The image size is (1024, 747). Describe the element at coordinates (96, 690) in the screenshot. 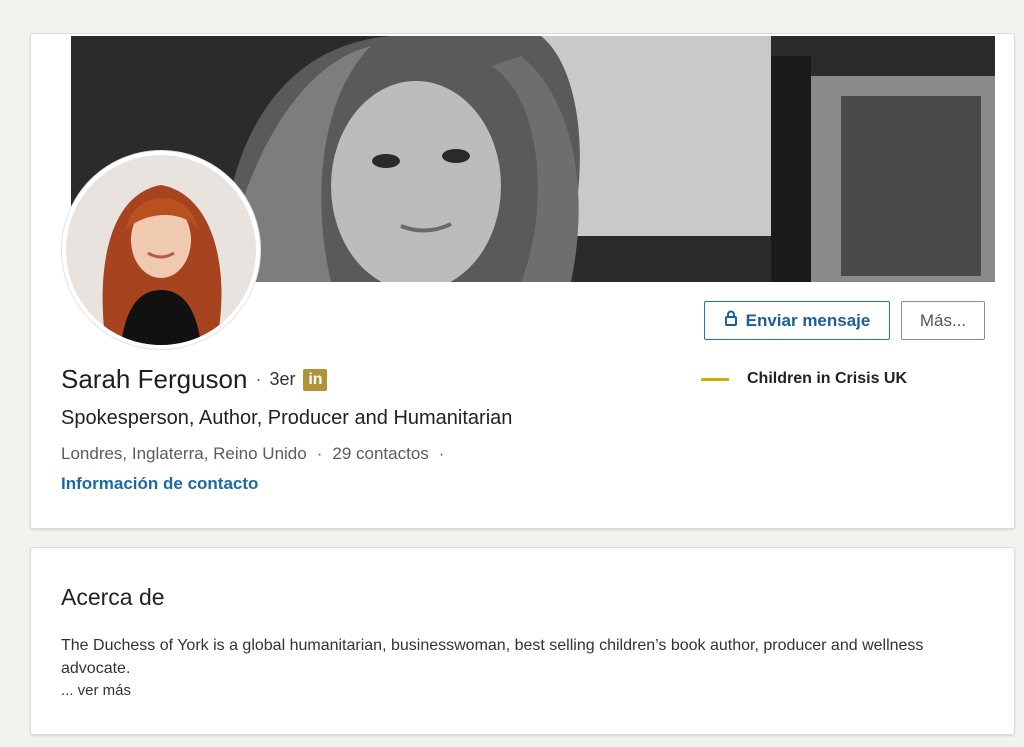

I see `see-more-link: ... ver más` at that location.